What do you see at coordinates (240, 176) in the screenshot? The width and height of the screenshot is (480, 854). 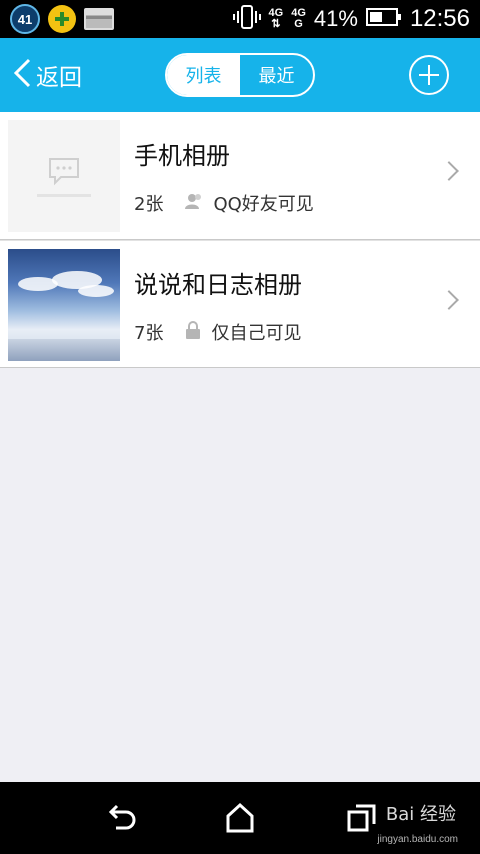 I see `list-item: 手机相册 2张 QQ好友可见` at bounding box center [240, 176].